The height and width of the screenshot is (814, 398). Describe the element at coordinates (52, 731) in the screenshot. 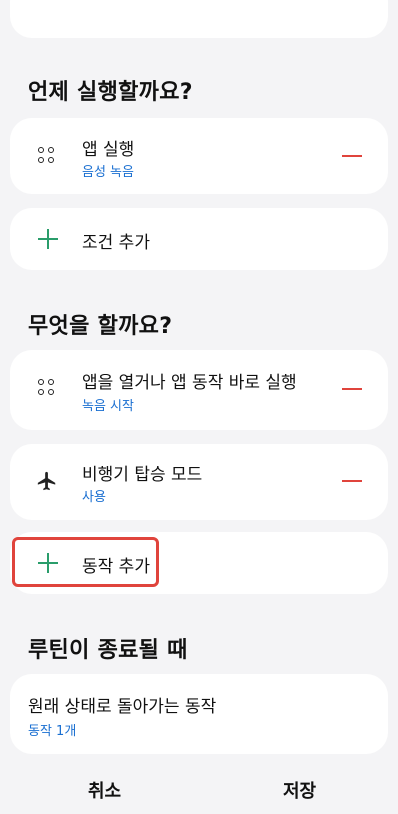

I see `end-card-subtitle: 동작 1개` at that location.